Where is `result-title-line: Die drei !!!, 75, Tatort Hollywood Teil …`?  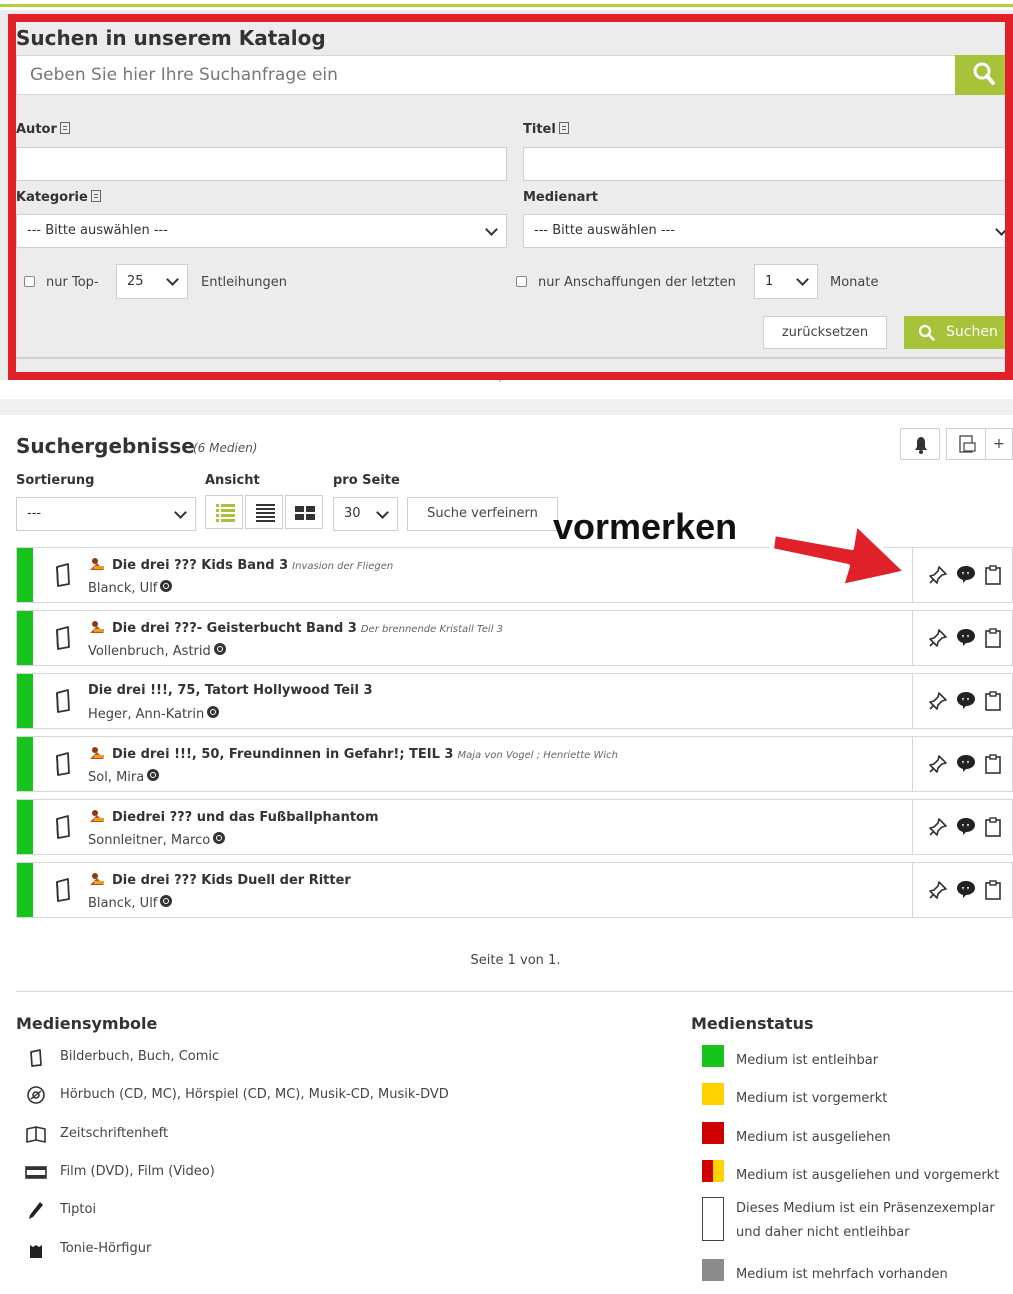 result-title-line: Die drei !!!, 75, Tatort Hollywood Teil … is located at coordinates (232, 690).